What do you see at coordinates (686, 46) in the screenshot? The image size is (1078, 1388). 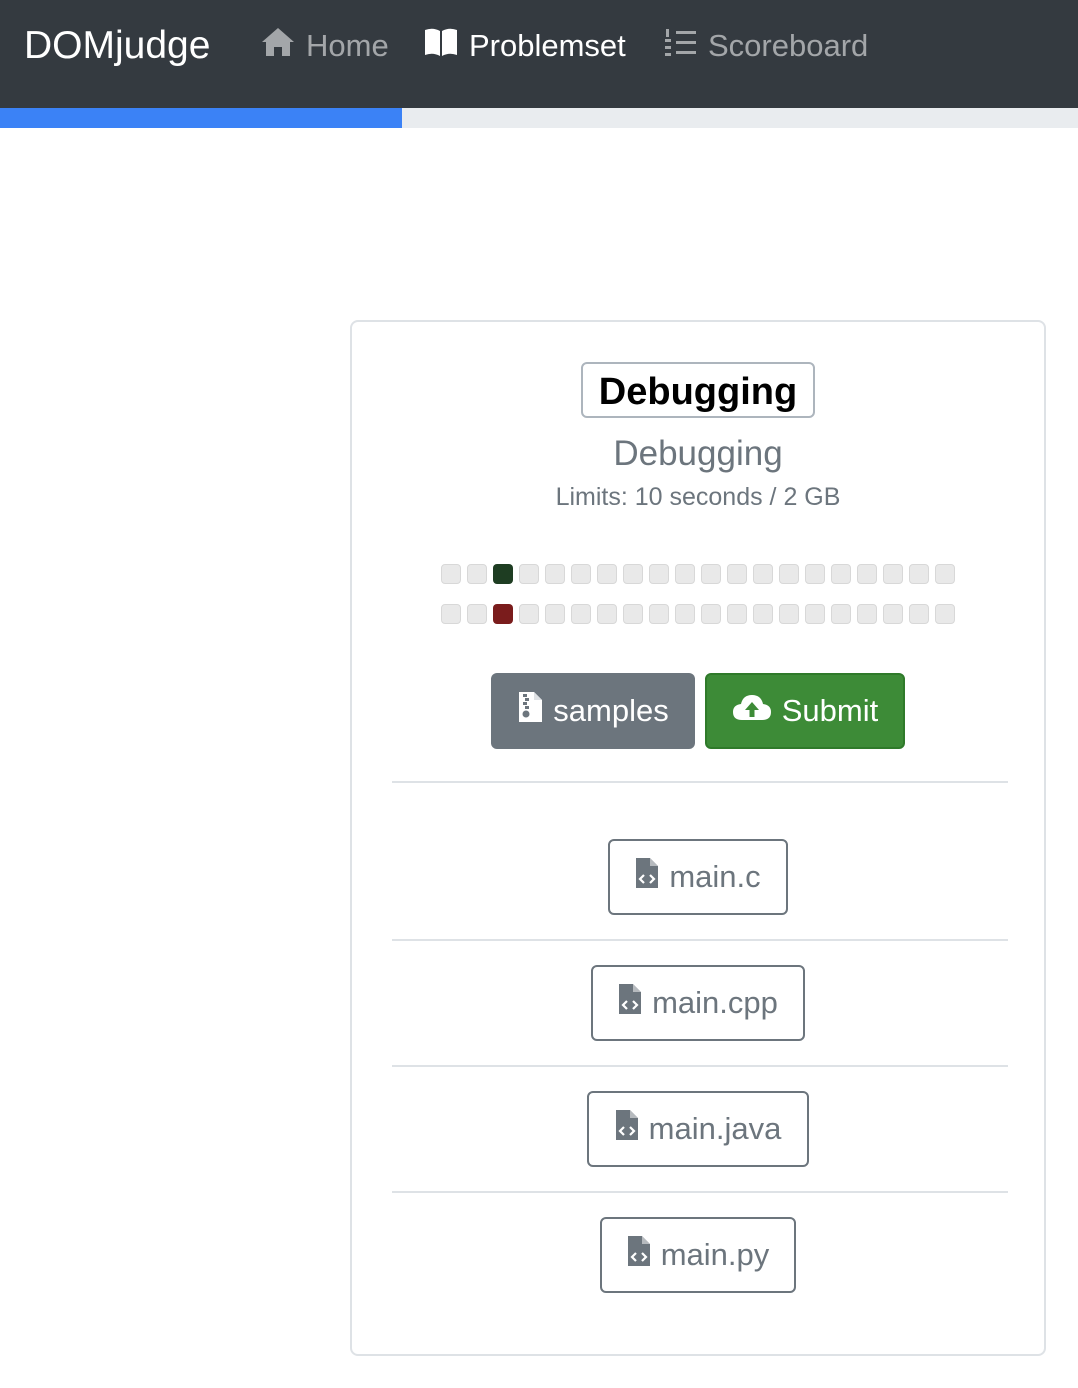 I see `list-ol-icon` at bounding box center [686, 46].